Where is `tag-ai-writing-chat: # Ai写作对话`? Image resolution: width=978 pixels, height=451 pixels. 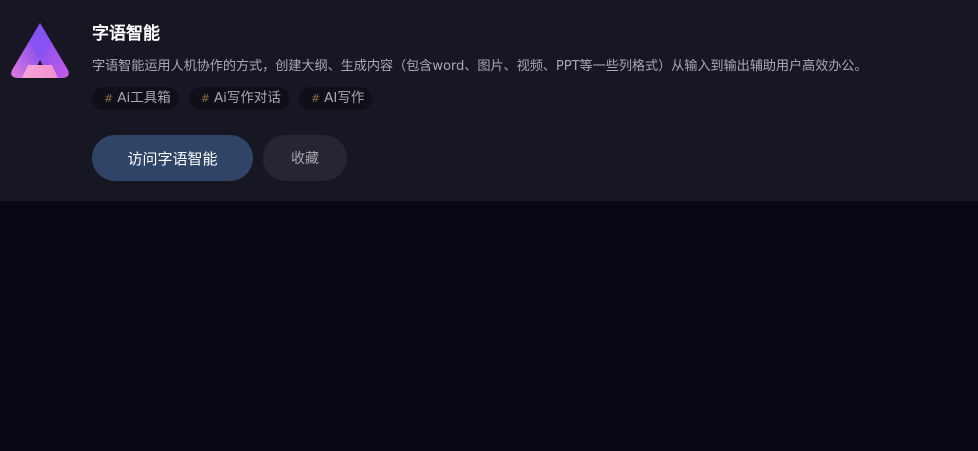
tag-ai-writing-chat: # Ai写作对话 is located at coordinates (238, 98).